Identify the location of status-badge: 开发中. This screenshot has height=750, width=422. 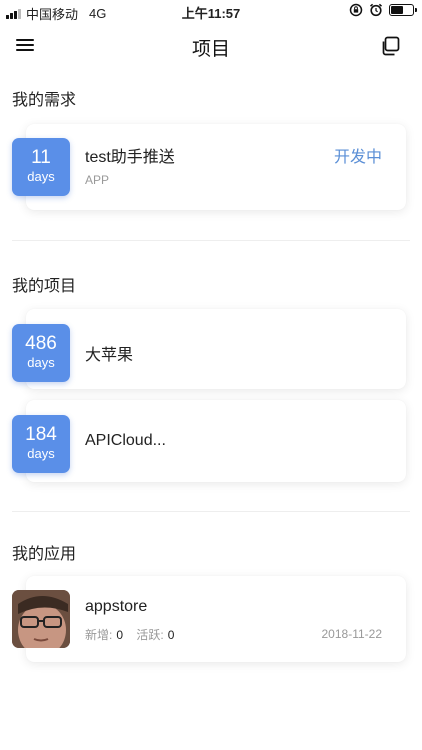
(357, 157).